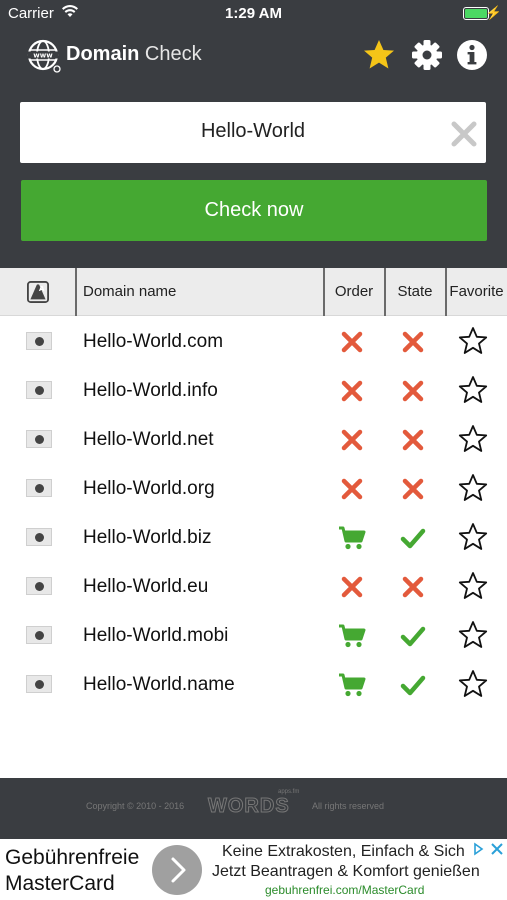 Image resolution: width=507 pixels, height=900 pixels. What do you see at coordinates (254, 210) in the screenshot?
I see `check-now-button: Check now` at bounding box center [254, 210].